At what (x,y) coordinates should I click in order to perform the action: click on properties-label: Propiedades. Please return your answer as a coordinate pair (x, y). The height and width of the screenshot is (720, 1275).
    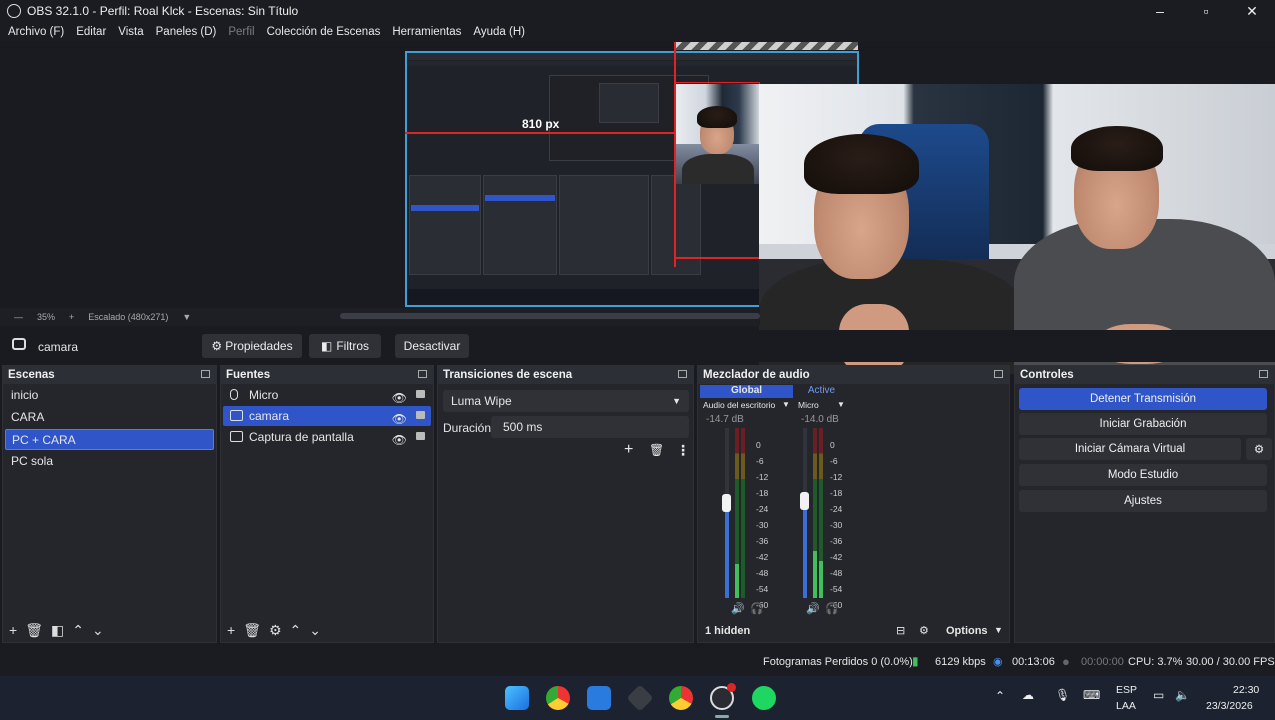
    Looking at the image, I should click on (259, 346).